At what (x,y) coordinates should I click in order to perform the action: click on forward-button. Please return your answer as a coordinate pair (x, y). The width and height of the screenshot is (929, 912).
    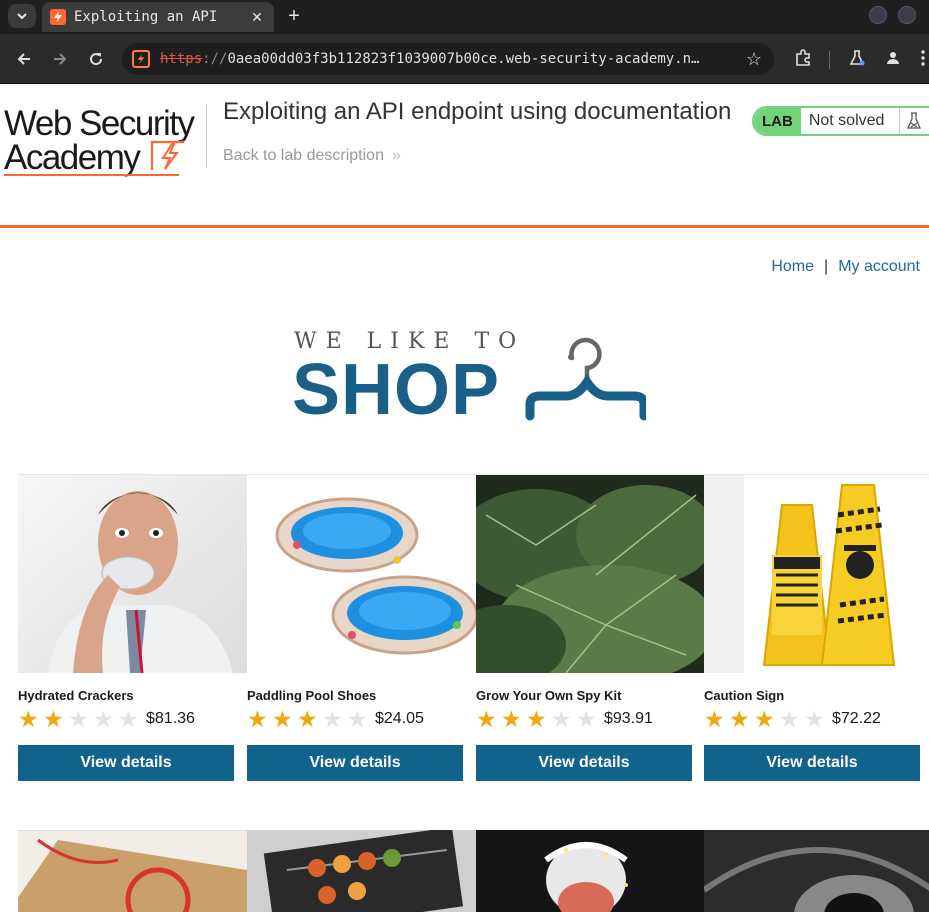
    Looking at the image, I should click on (60, 59).